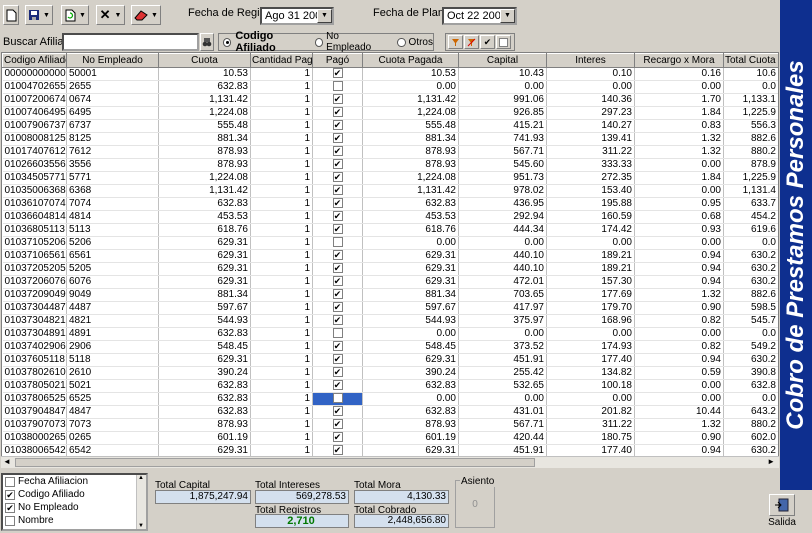 Image resolution: width=812 pixels, height=533 pixels. What do you see at coordinates (112, 295) in the screenshot?
I see `table-cell: 9049` at bounding box center [112, 295].